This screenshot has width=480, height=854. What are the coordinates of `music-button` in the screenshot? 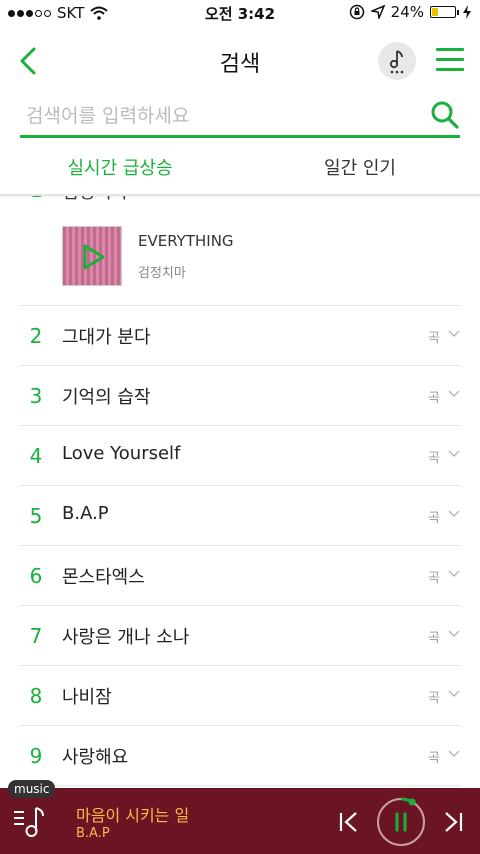 It's located at (397, 61).